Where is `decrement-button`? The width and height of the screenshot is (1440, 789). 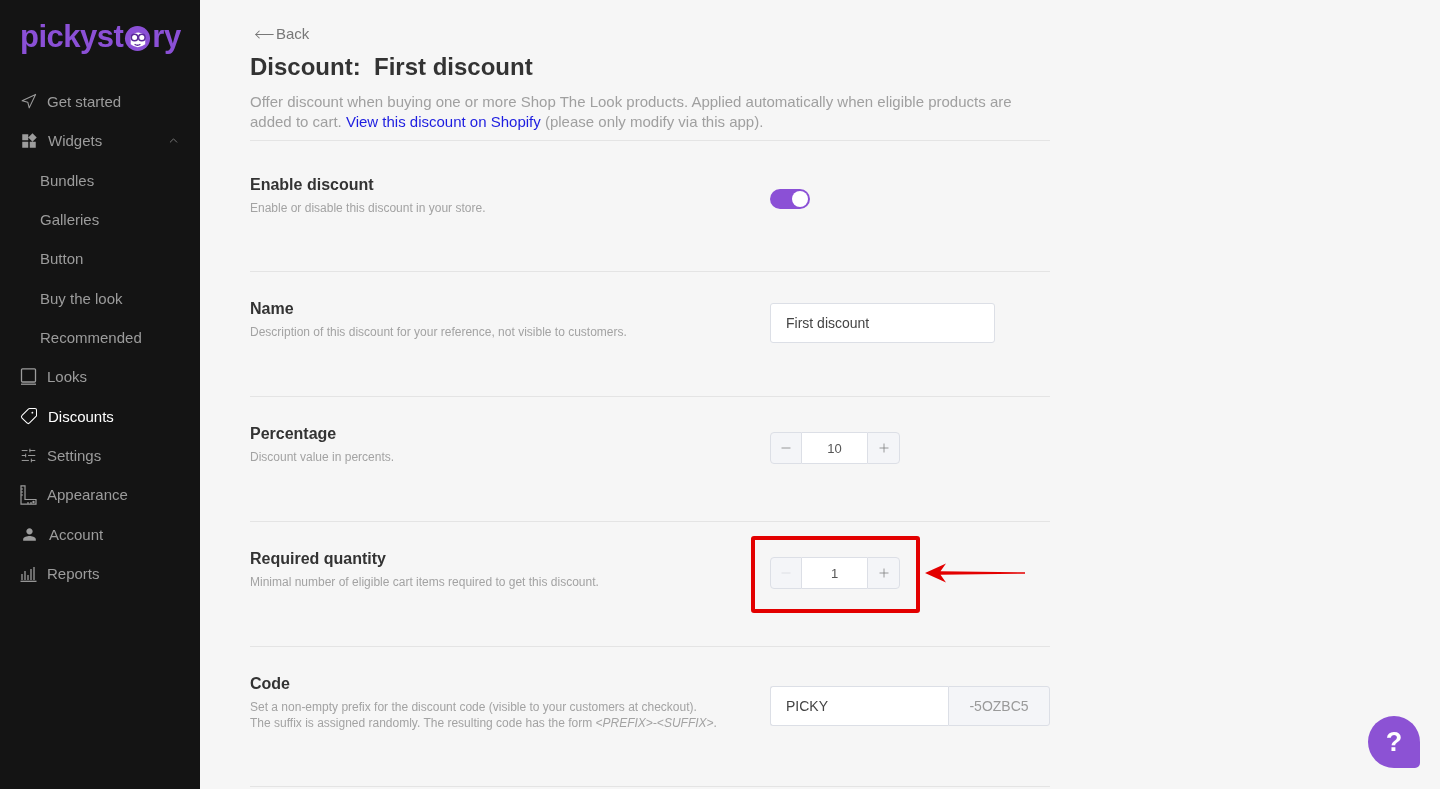 decrement-button is located at coordinates (786, 448).